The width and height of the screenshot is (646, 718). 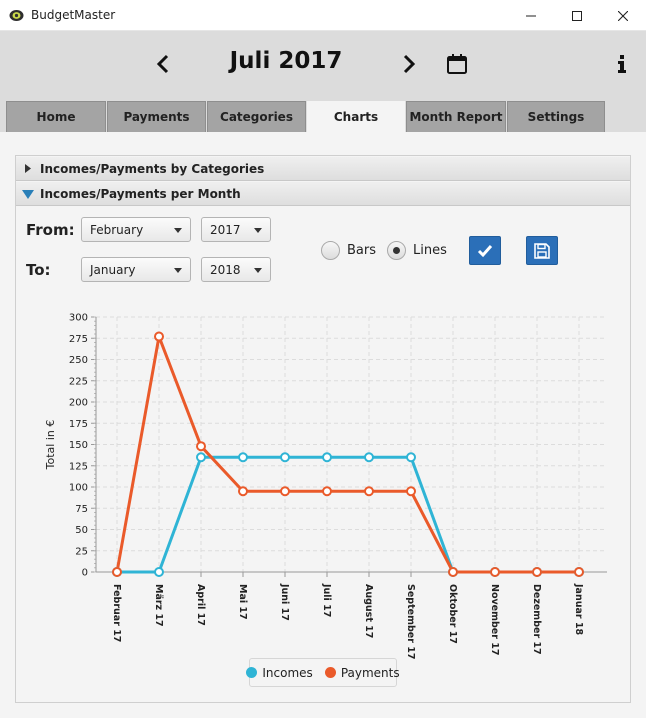 I want to click on legend-payments-label: Payments, so click(x=370, y=672).